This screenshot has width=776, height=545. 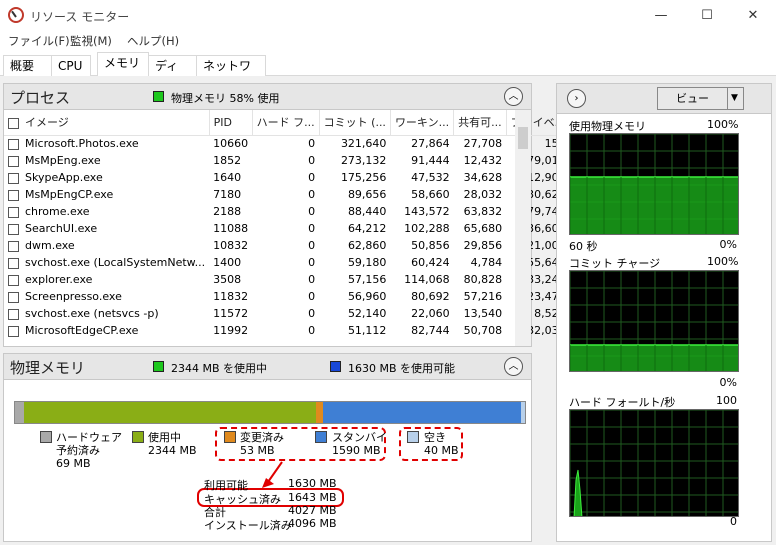 What do you see at coordinates (153, 41) in the screenshot?
I see `menu-help: ヘルプ(H)` at bounding box center [153, 41].